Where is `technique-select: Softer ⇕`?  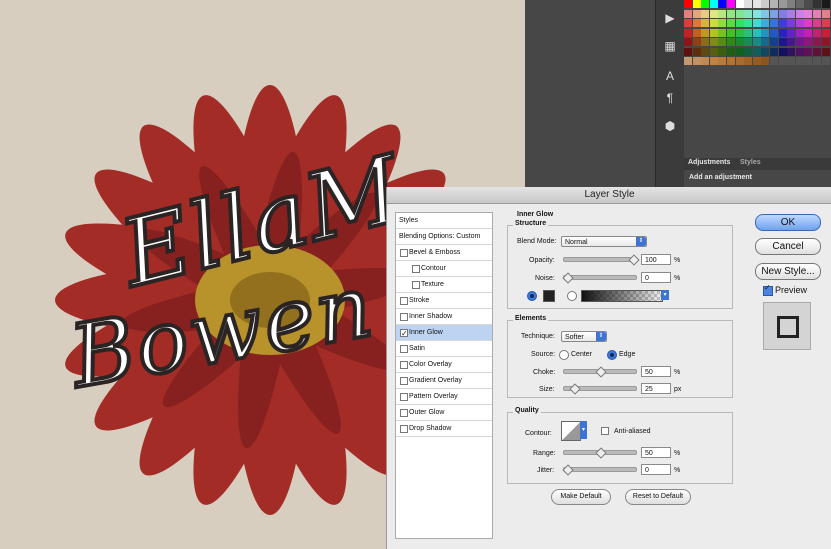
technique-select: Softer ⇕ is located at coordinates (584, 336).